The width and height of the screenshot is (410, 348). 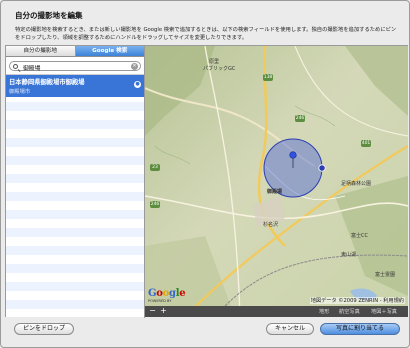 I want to click on map-pin-icon, so click(x=293, y=155).